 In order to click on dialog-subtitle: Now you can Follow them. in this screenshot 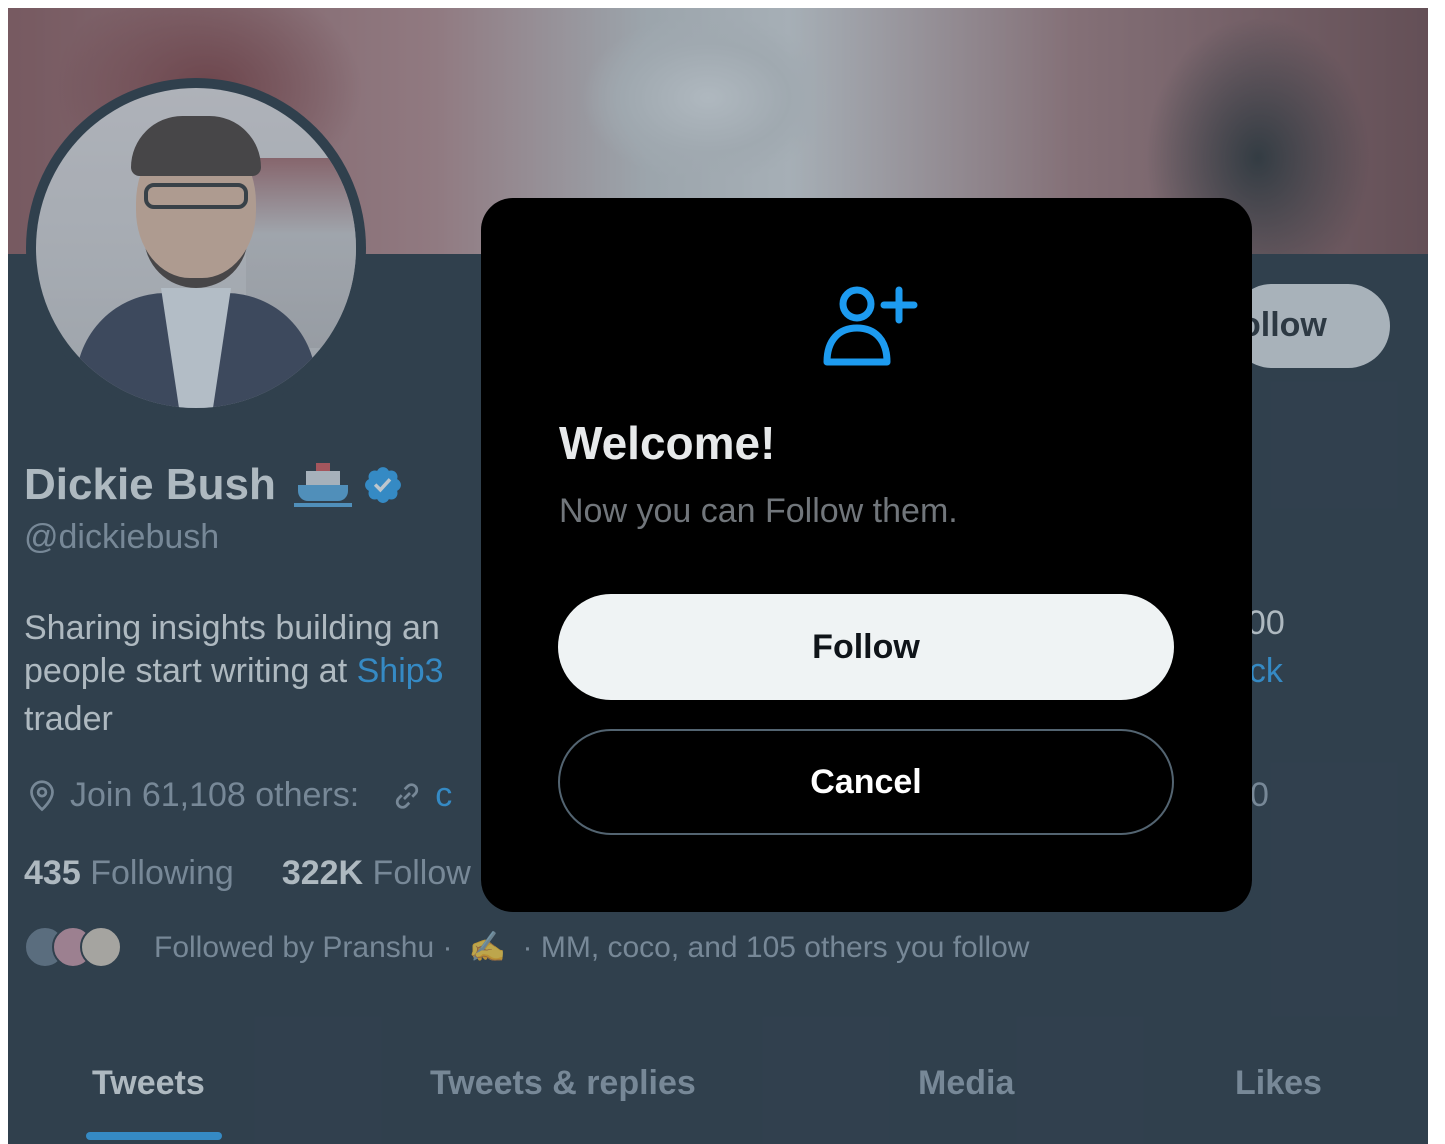, I will do `click(758, 511)`.